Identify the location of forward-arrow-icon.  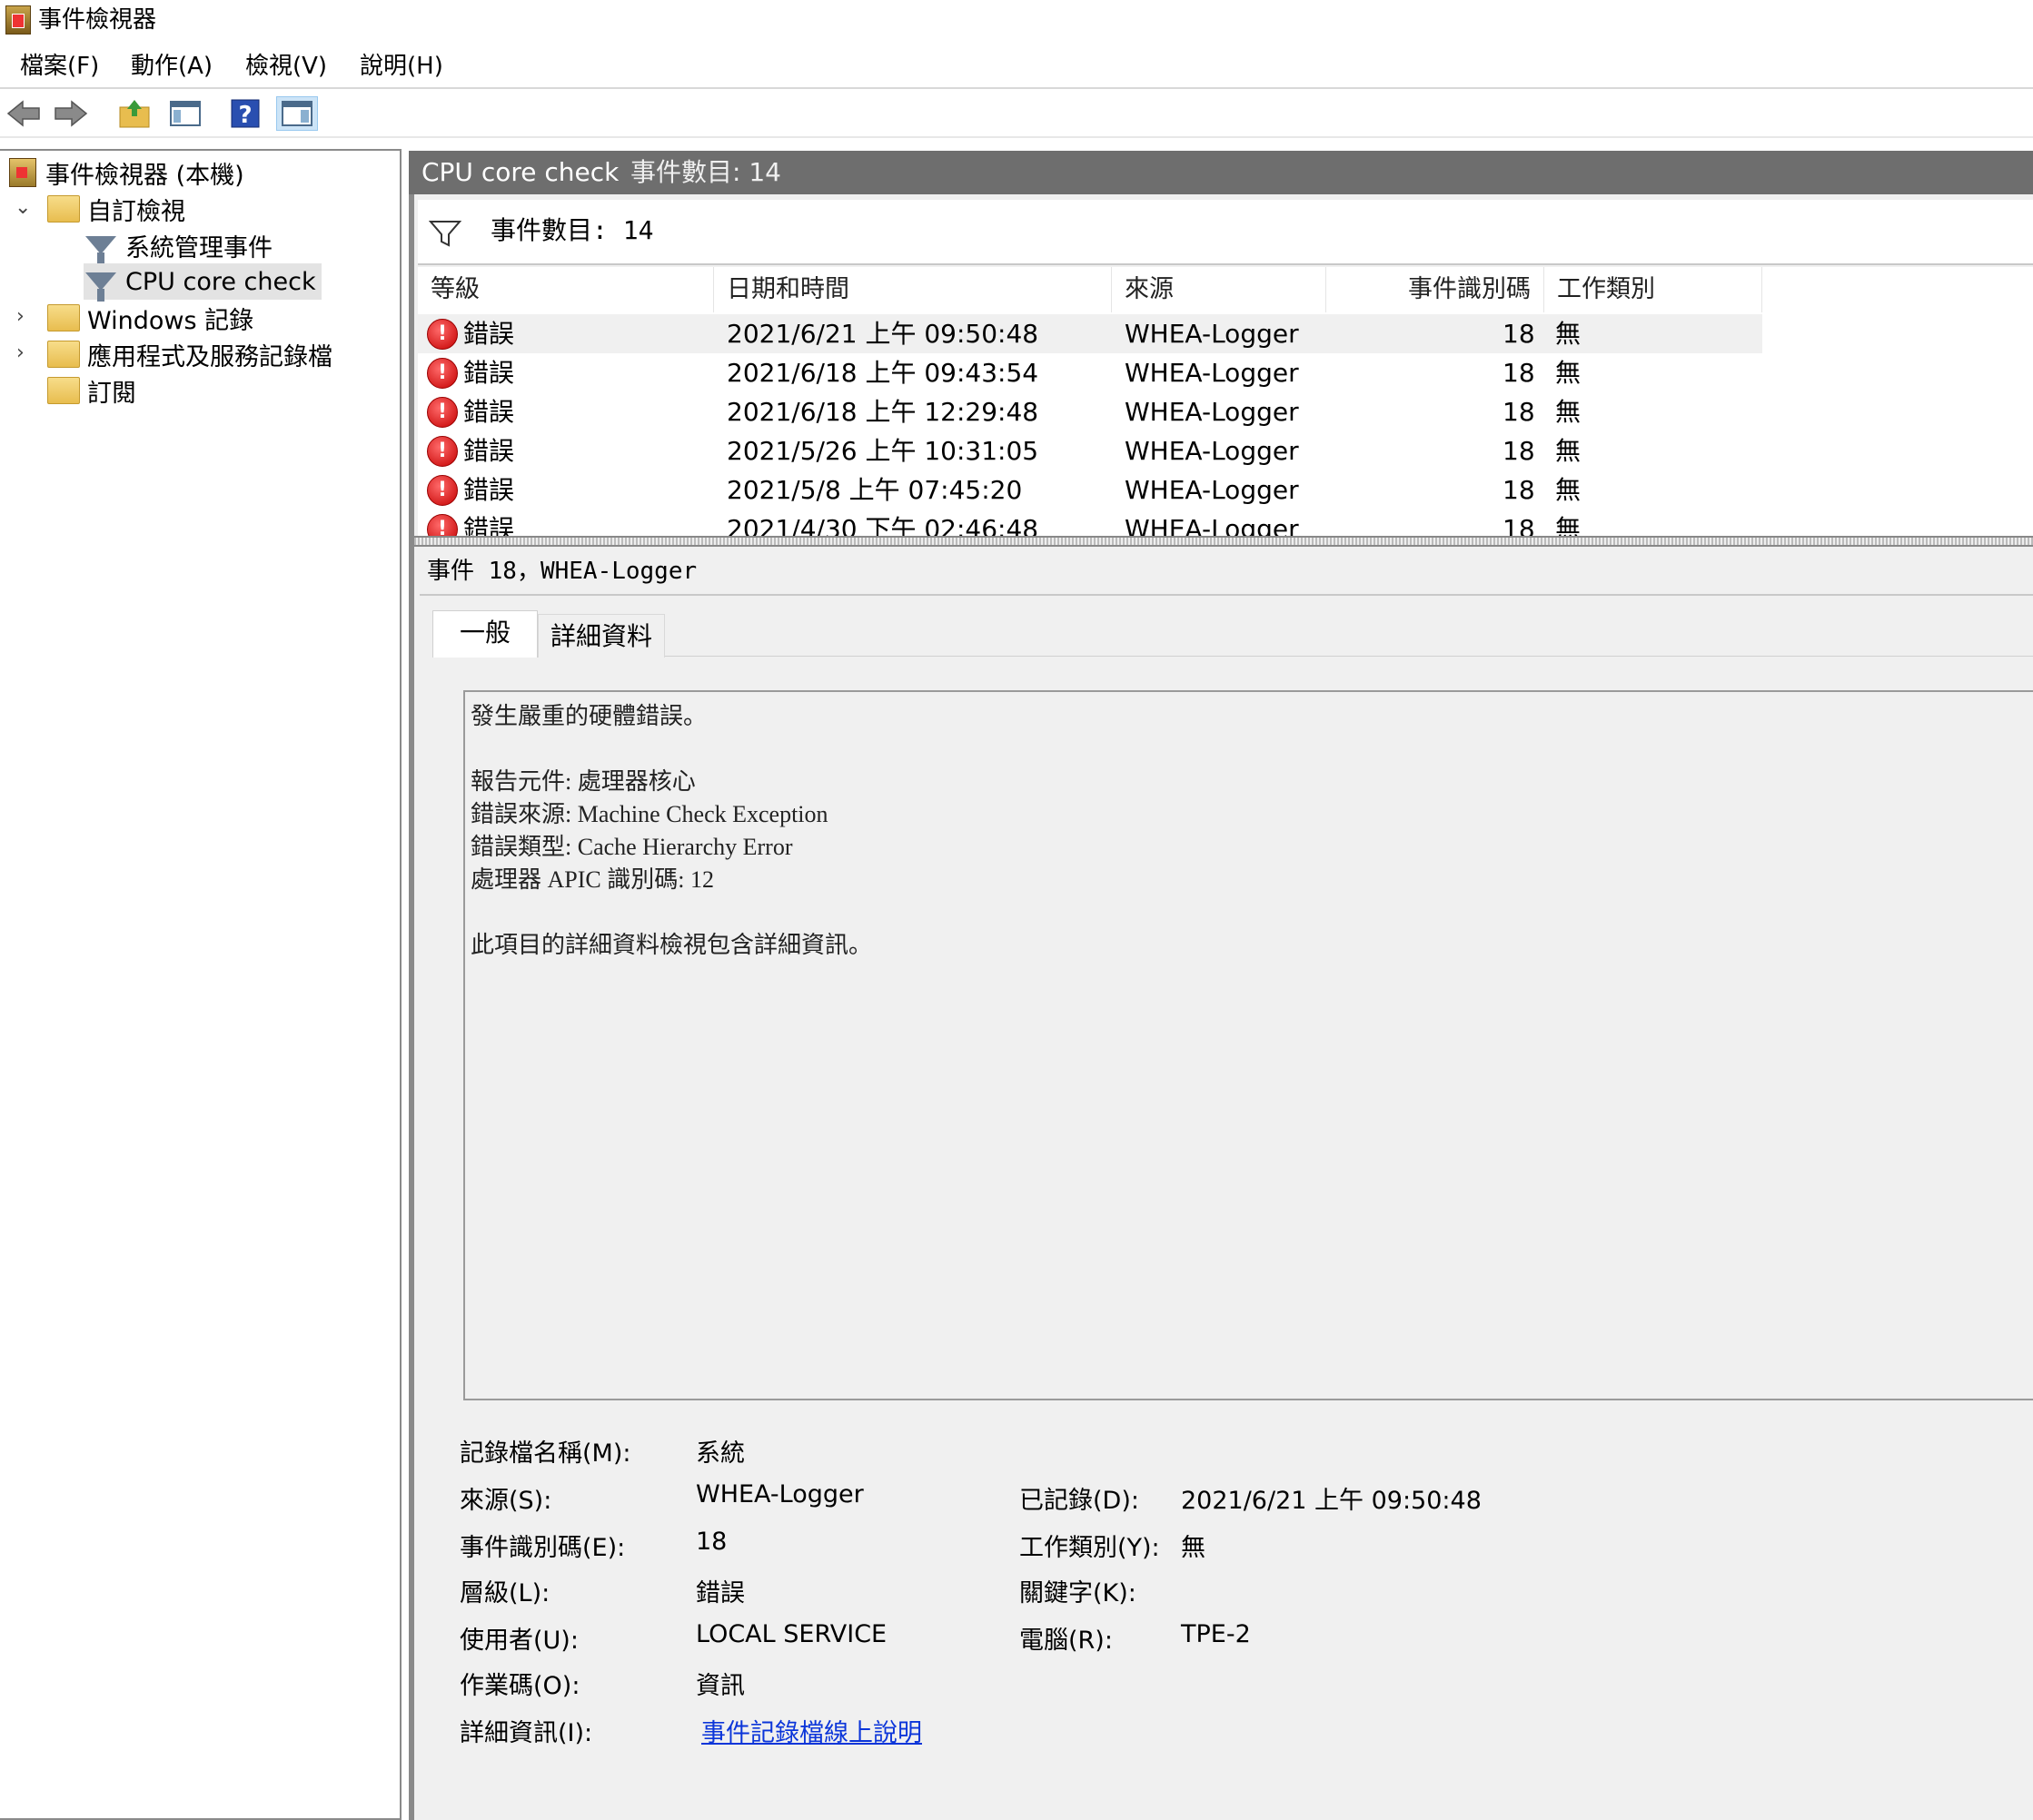
(71, 114).